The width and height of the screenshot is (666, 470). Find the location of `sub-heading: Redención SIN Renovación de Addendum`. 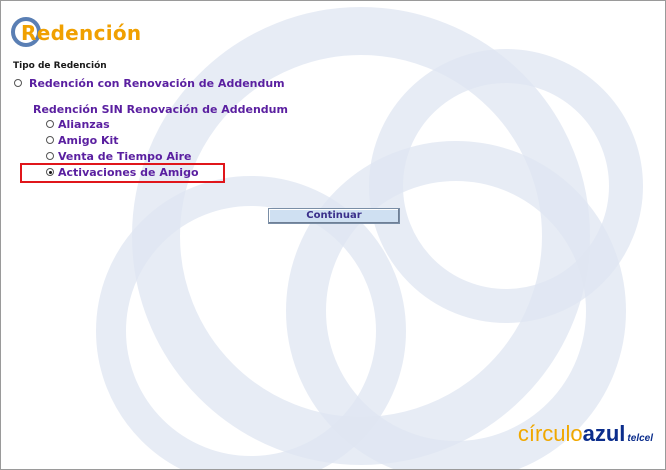

sub-heading: Redención SIN Renovación de Addendum is located at coordinates (160, 109).